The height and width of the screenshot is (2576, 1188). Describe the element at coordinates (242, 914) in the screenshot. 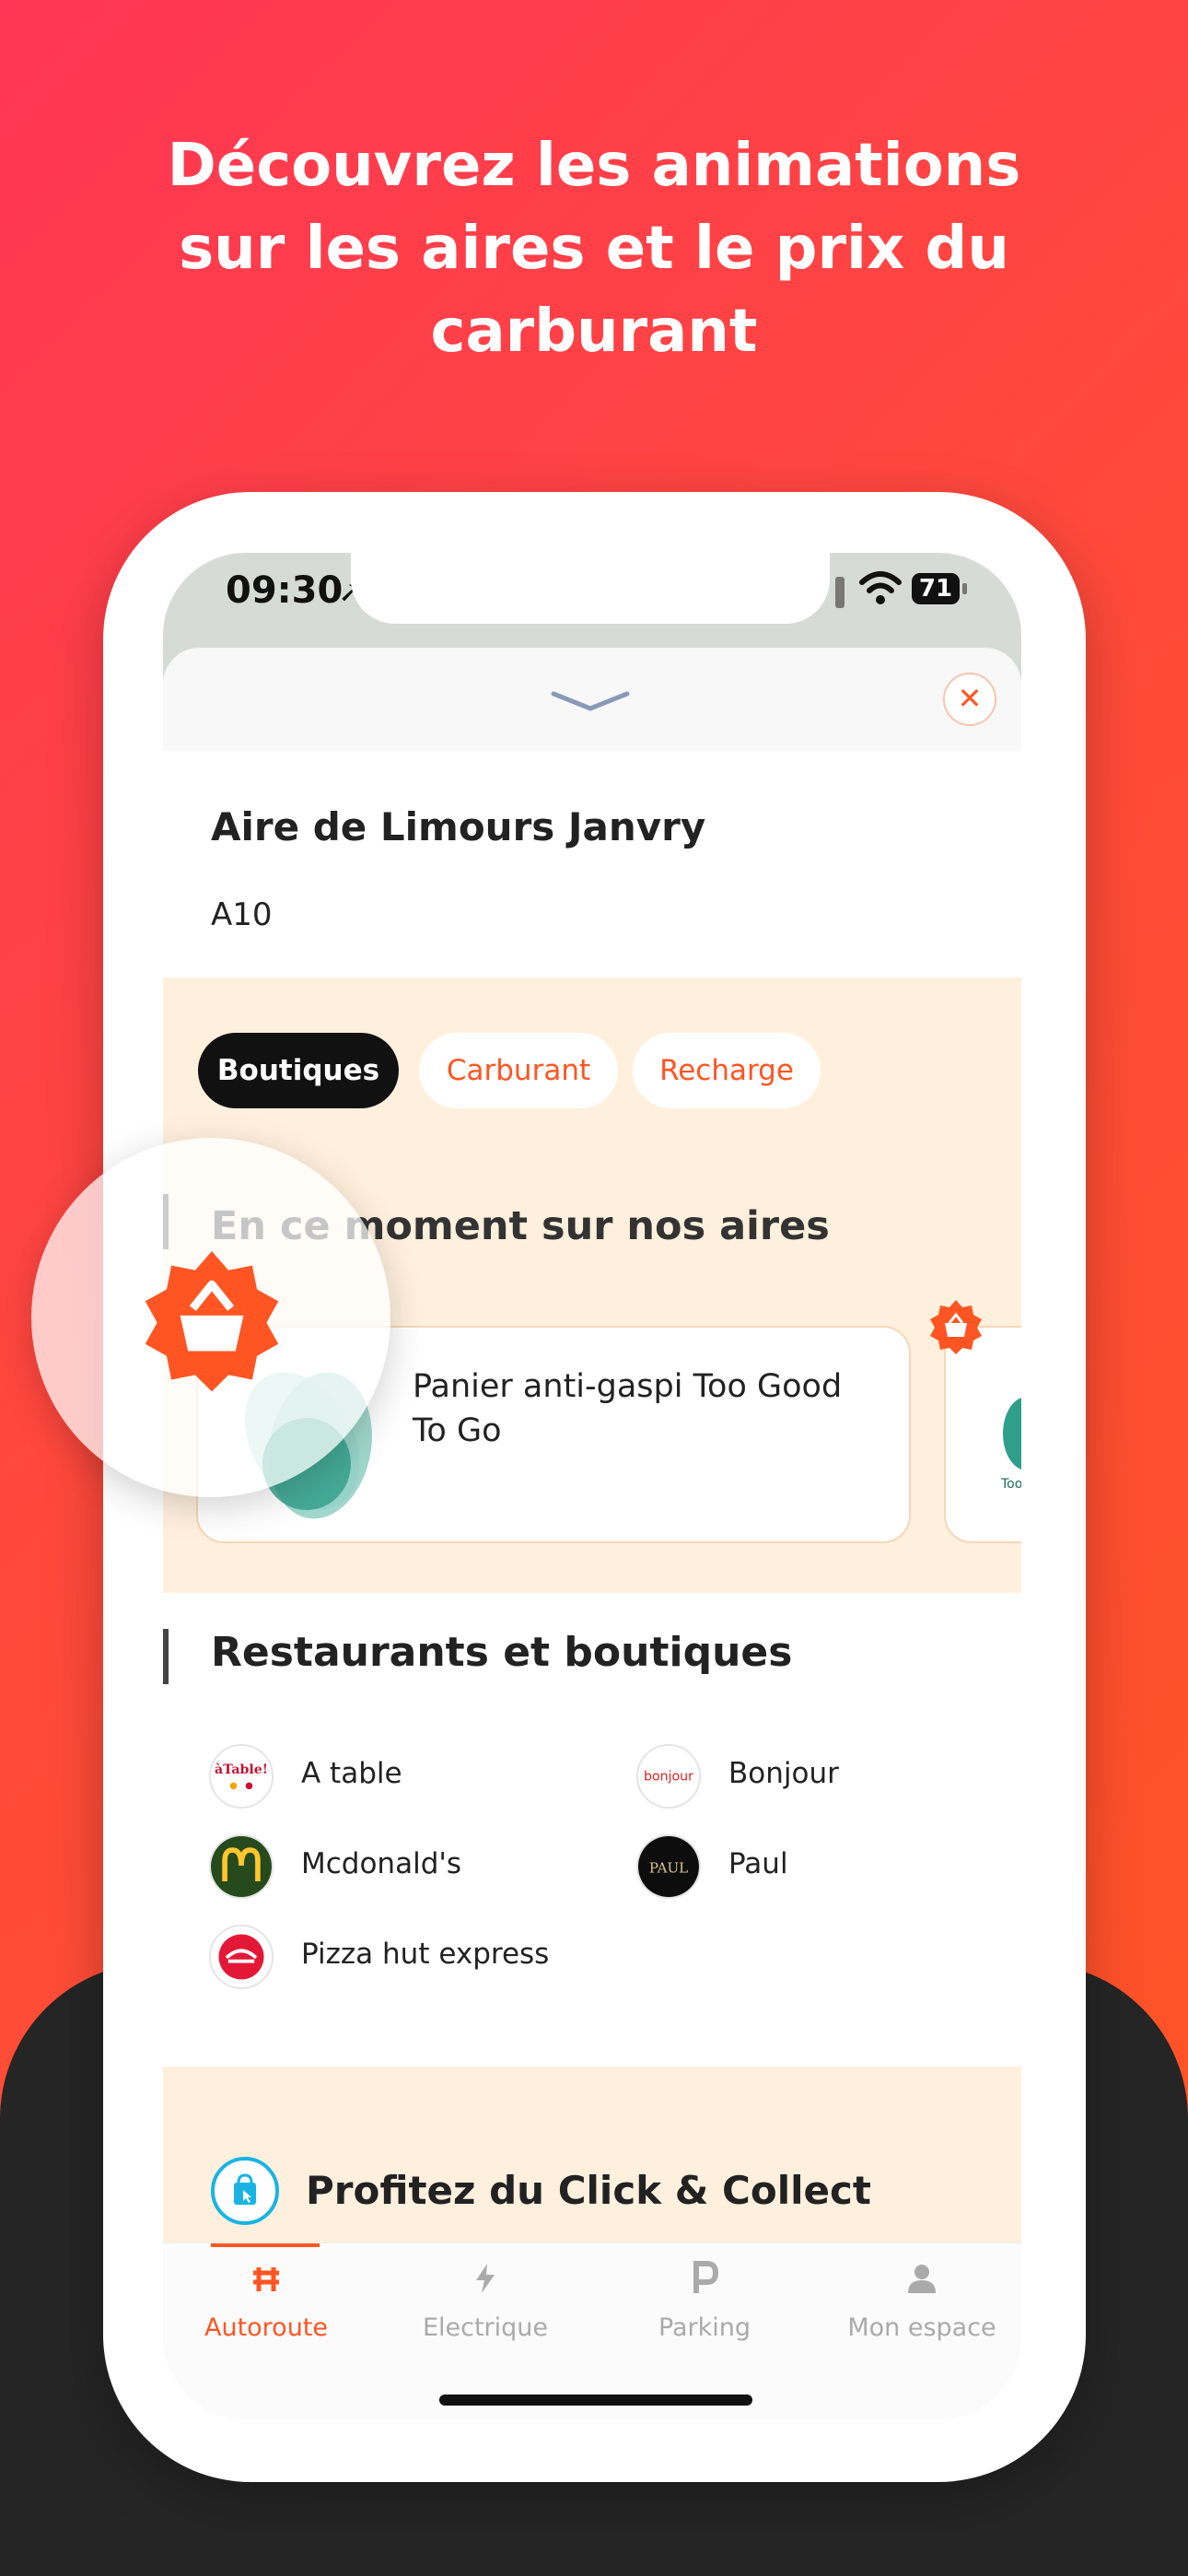

I see `aire-road: A10` at that location.